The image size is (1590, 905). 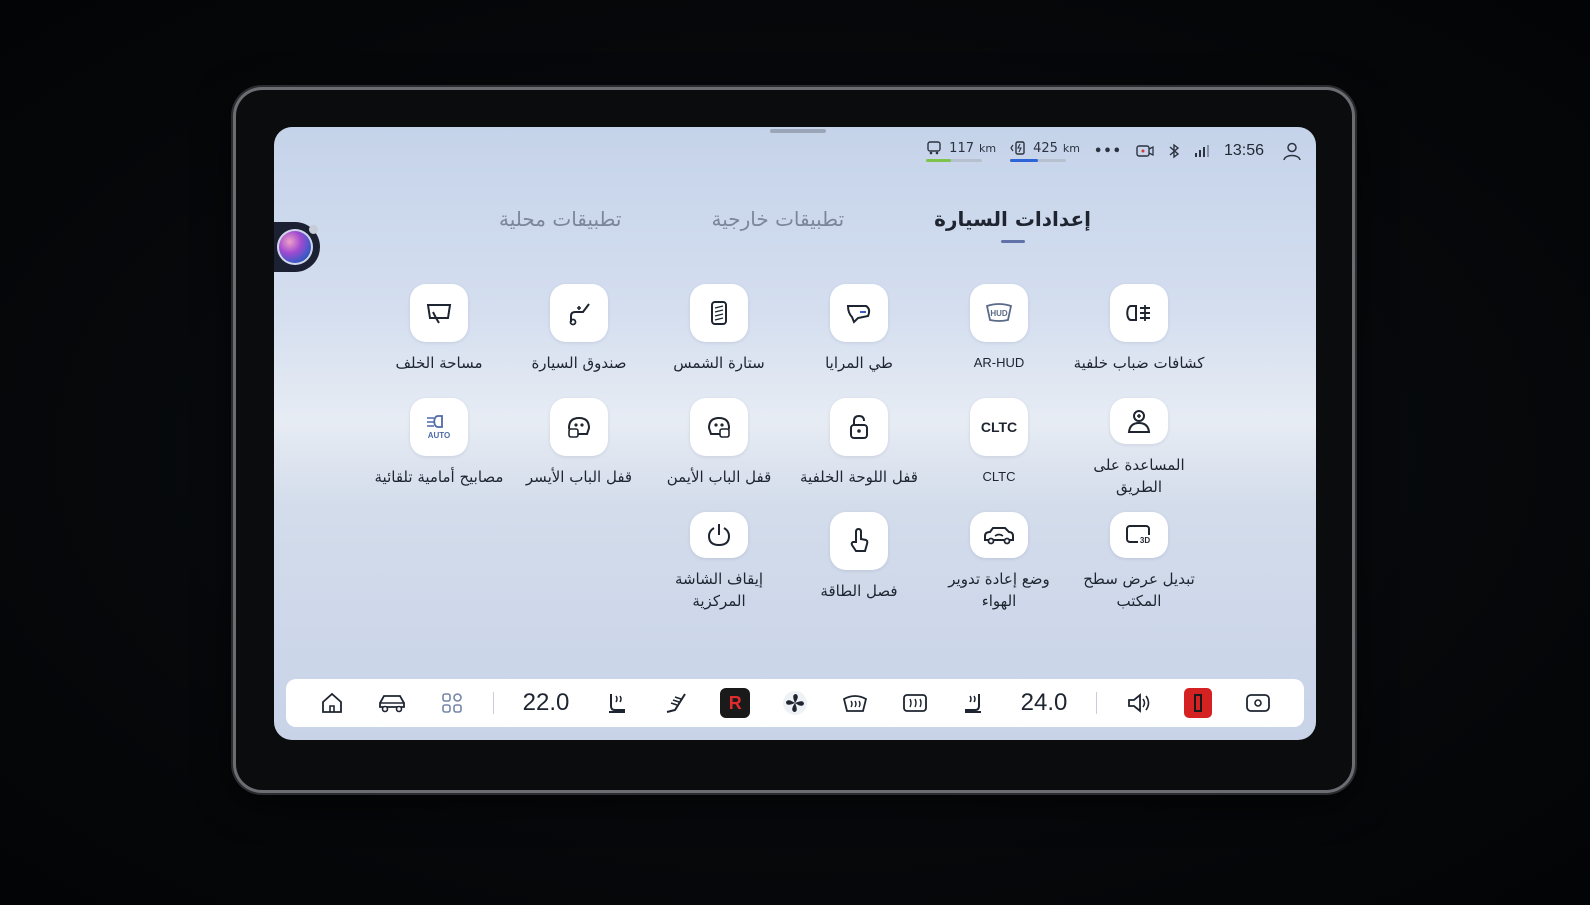 What do you see at coordinates (1202, 151) in the screenshot?
I see `signal-icon` at bounding box center [1202, 151].